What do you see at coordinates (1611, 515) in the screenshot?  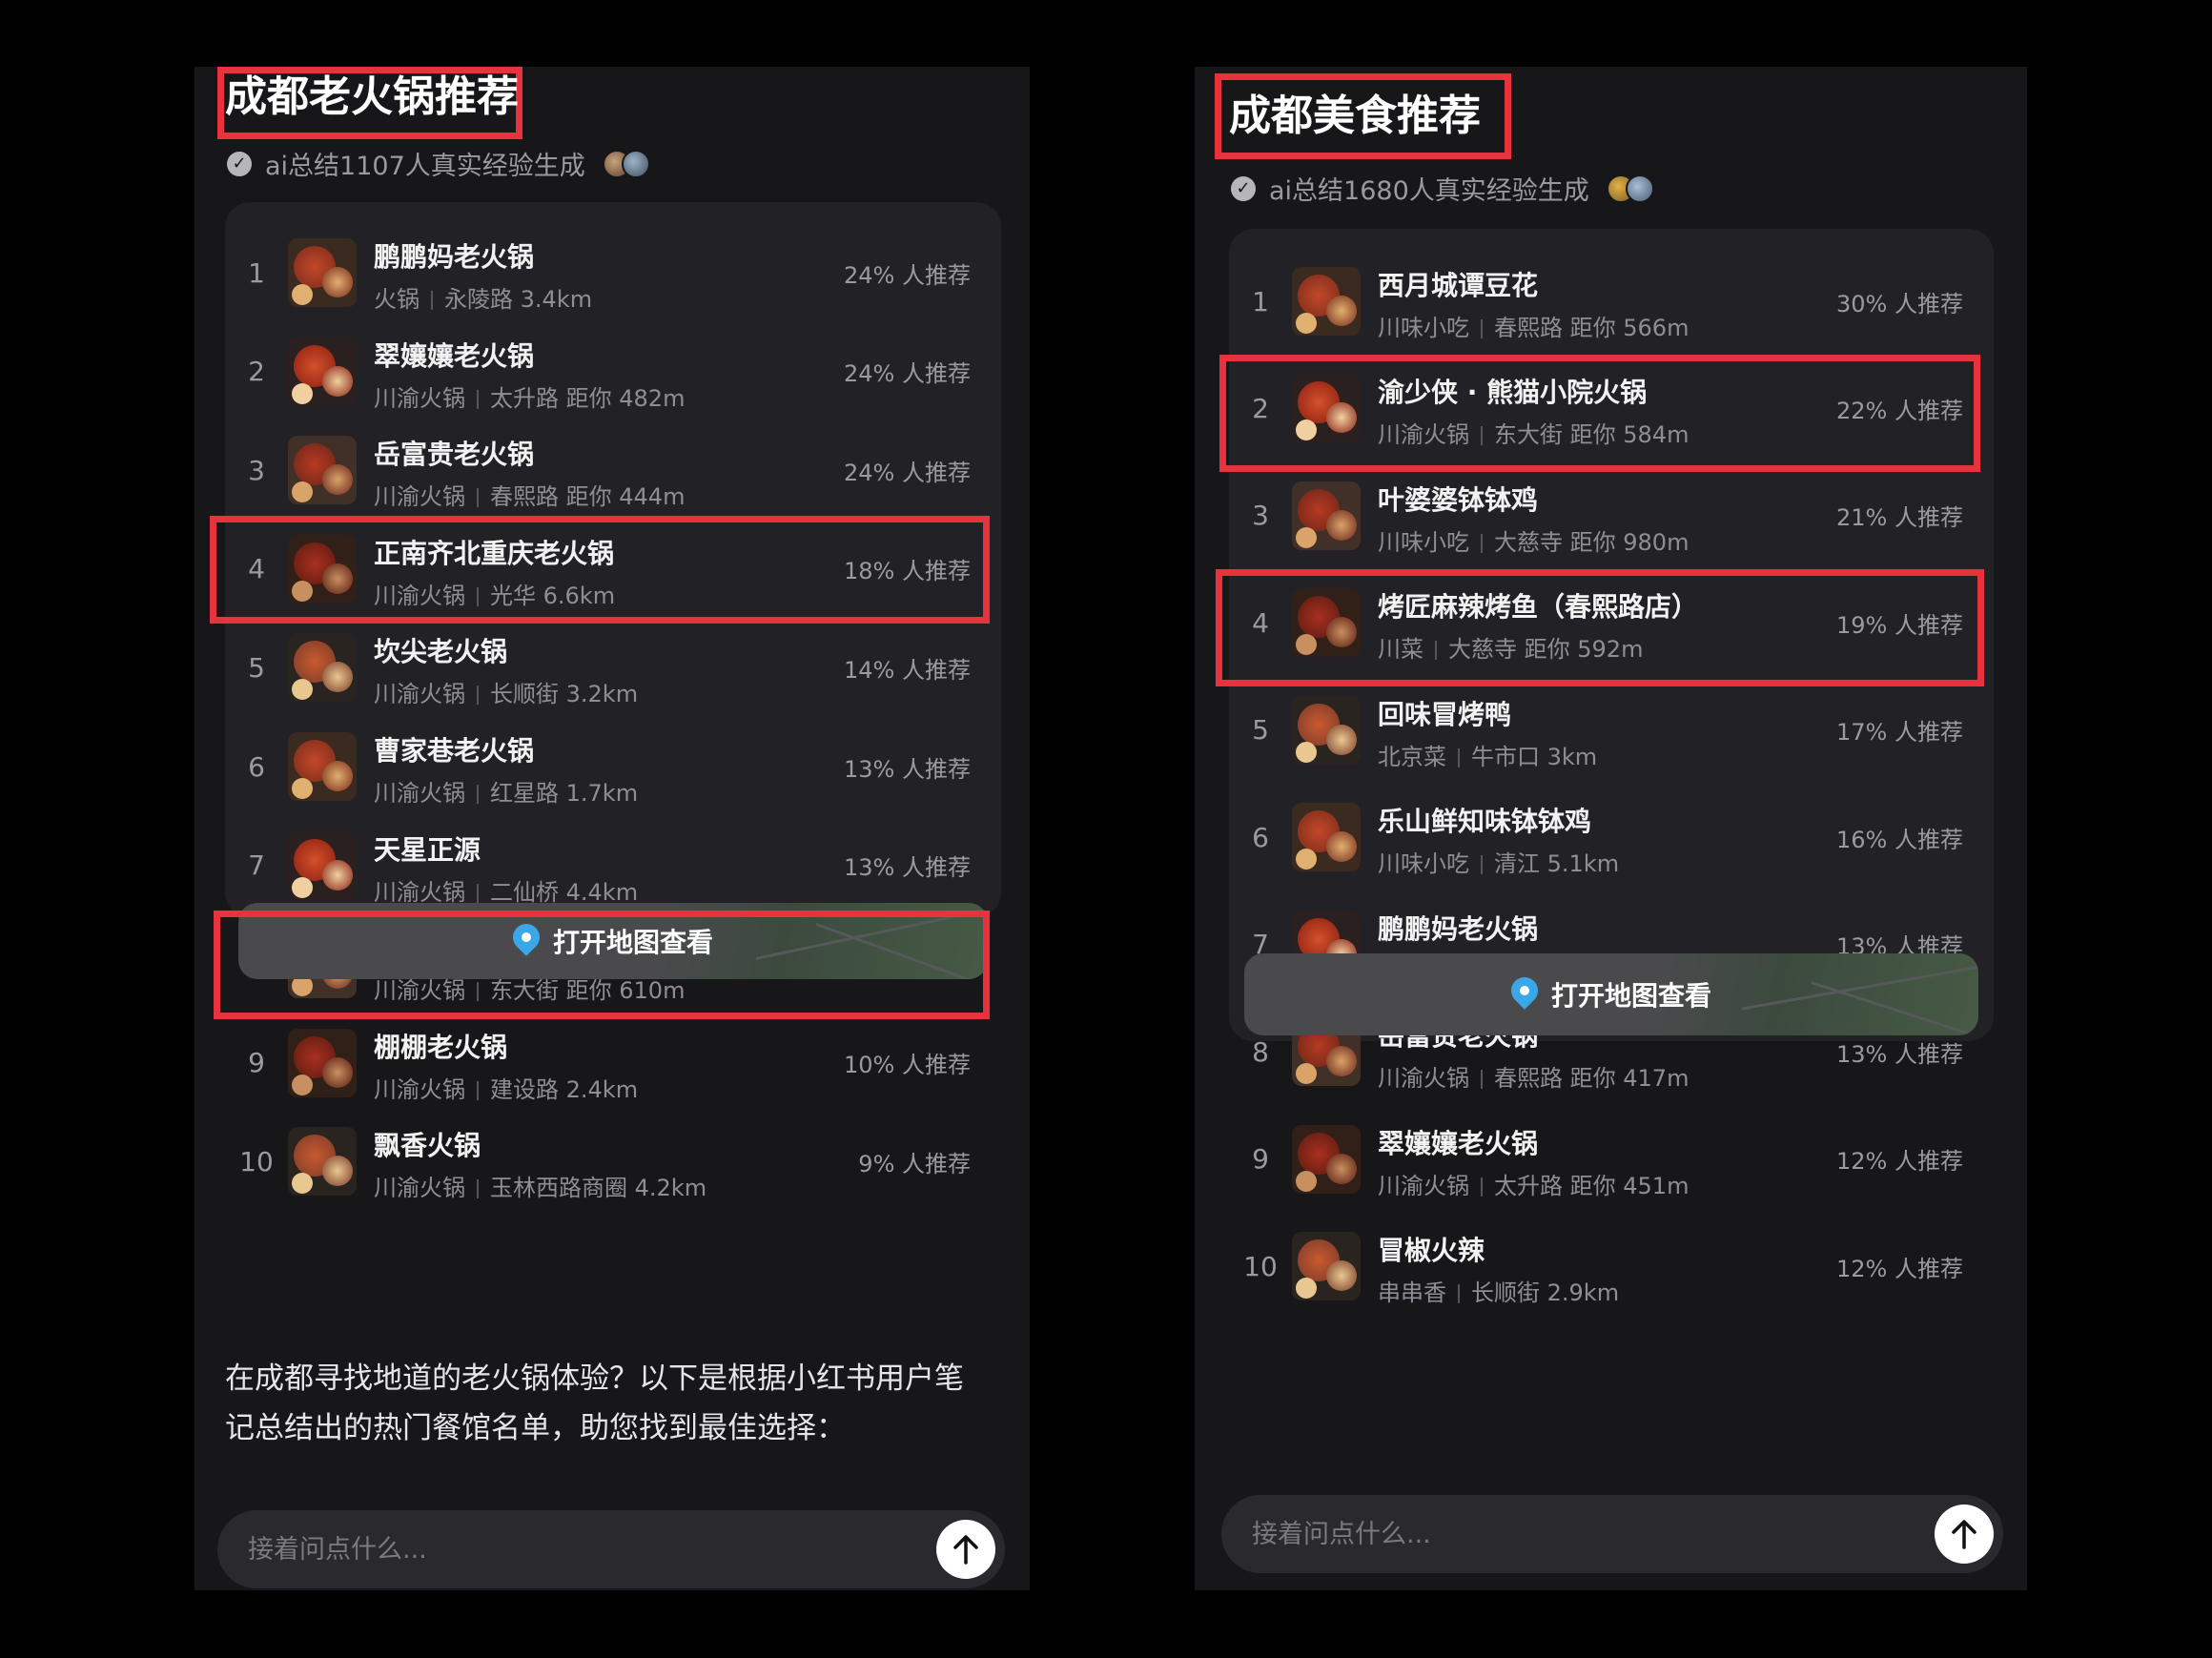 I see `restaurant-row: 3 叶婆婆钵钵鸡 川味小吃 大慈寺 距你 980m 21% 人推荐` at bounding box center [1611, 515].